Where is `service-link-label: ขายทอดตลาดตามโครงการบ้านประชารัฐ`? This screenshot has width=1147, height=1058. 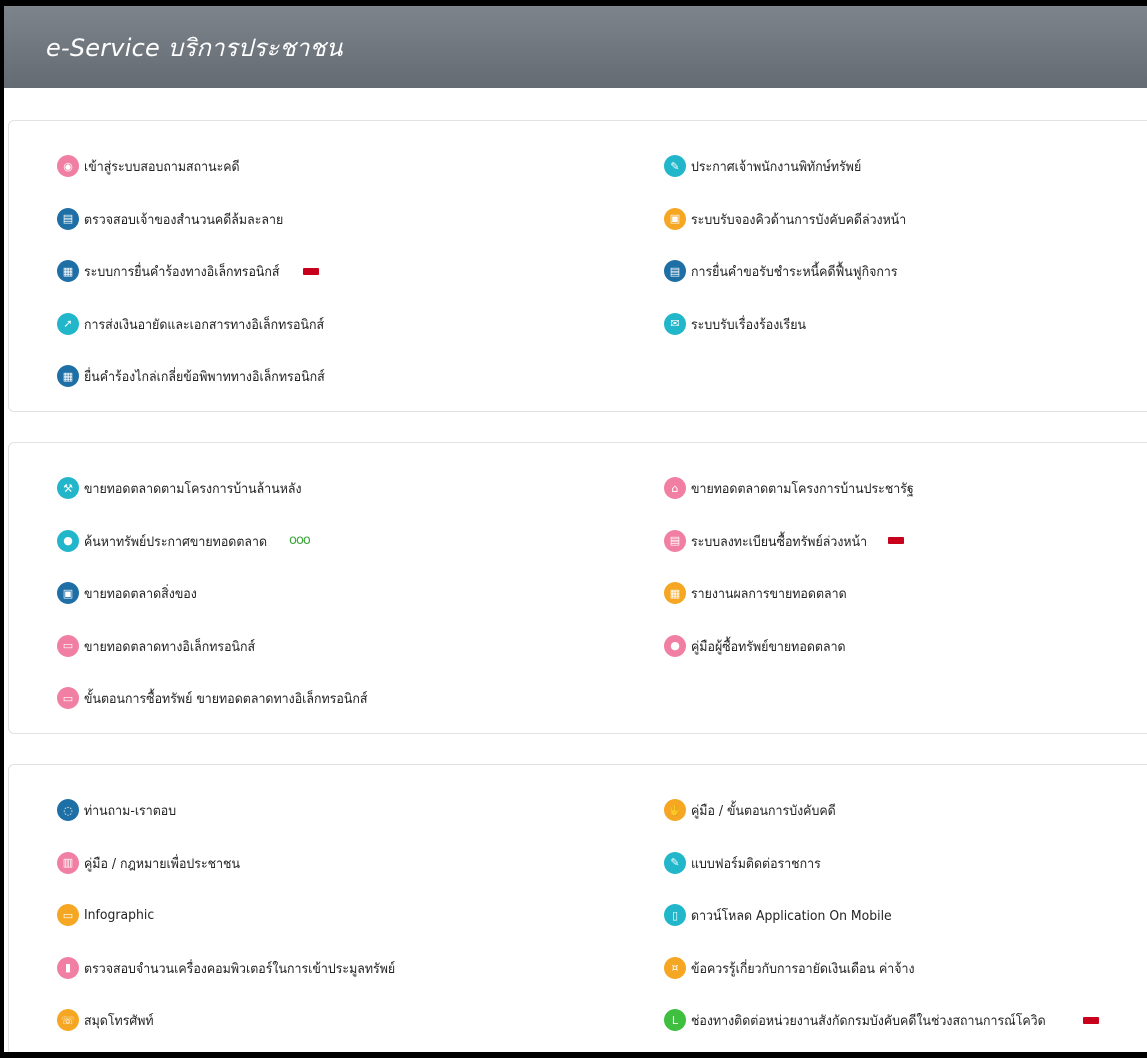 service-link-label: ขายทอดตลาดตามโครงการบ้านประชารัฐ is located at coordinates (802, 489).